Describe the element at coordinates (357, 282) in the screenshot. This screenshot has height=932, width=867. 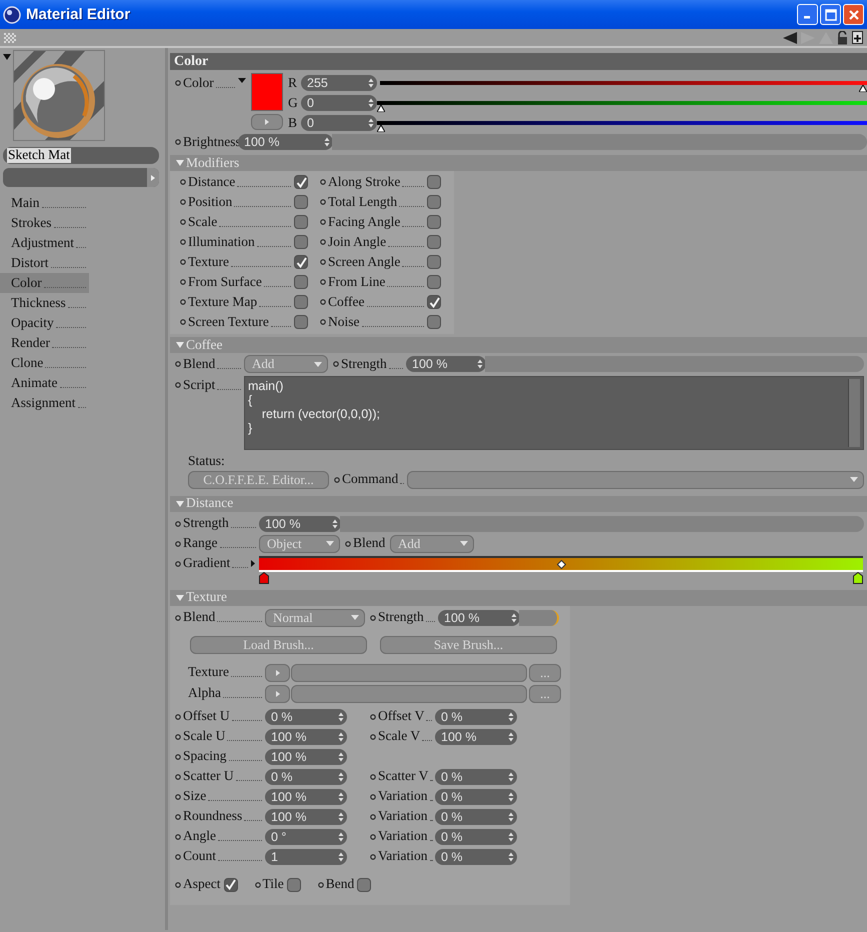
I see `field-label: From Line` at that location.